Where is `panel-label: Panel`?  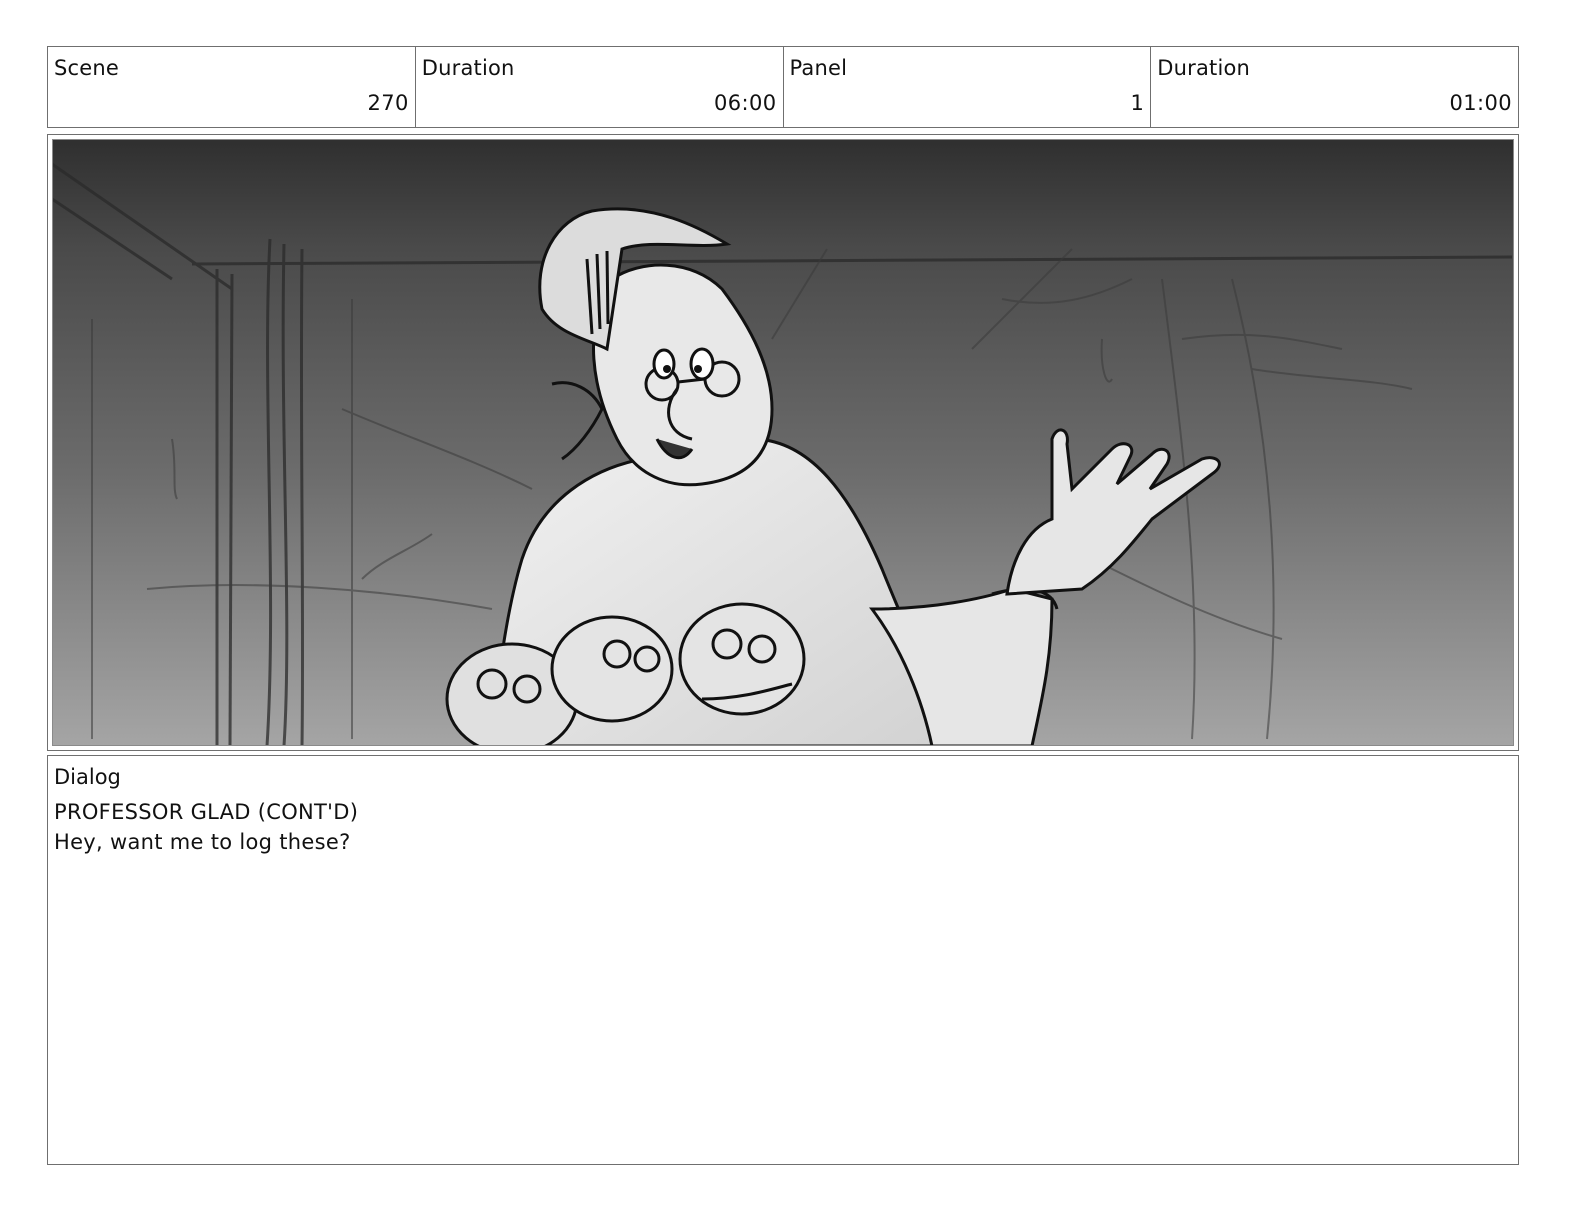
panel-label: Panel is located at coordinates (818, 68).